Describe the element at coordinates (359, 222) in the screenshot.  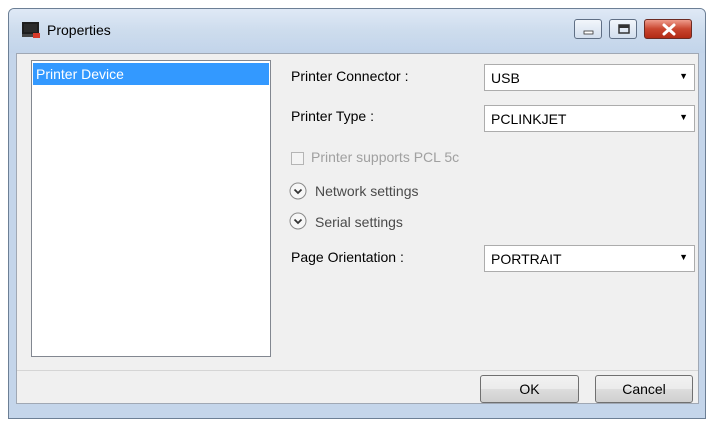
I see `serial-settings-label: Serial settings` at that location.